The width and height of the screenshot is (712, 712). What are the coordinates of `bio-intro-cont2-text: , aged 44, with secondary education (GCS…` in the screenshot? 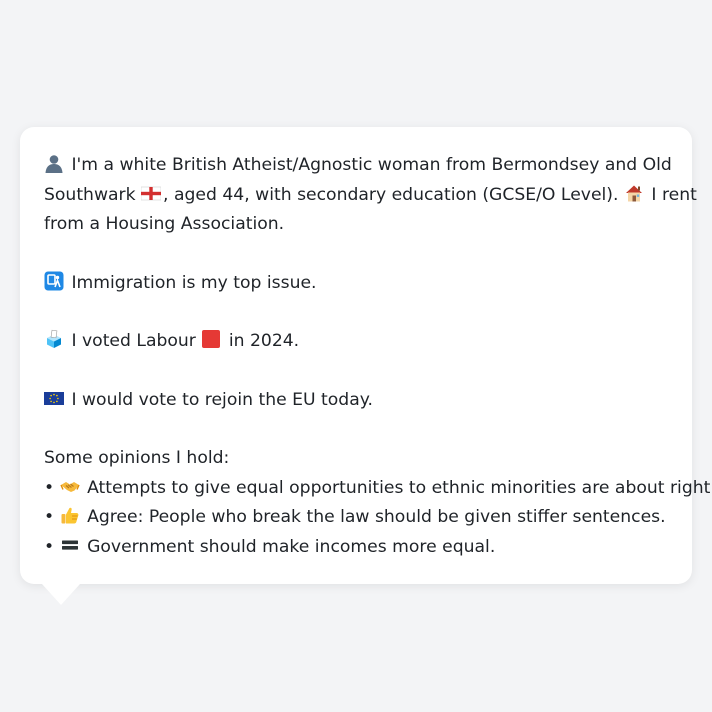 It's located at (391, 194).